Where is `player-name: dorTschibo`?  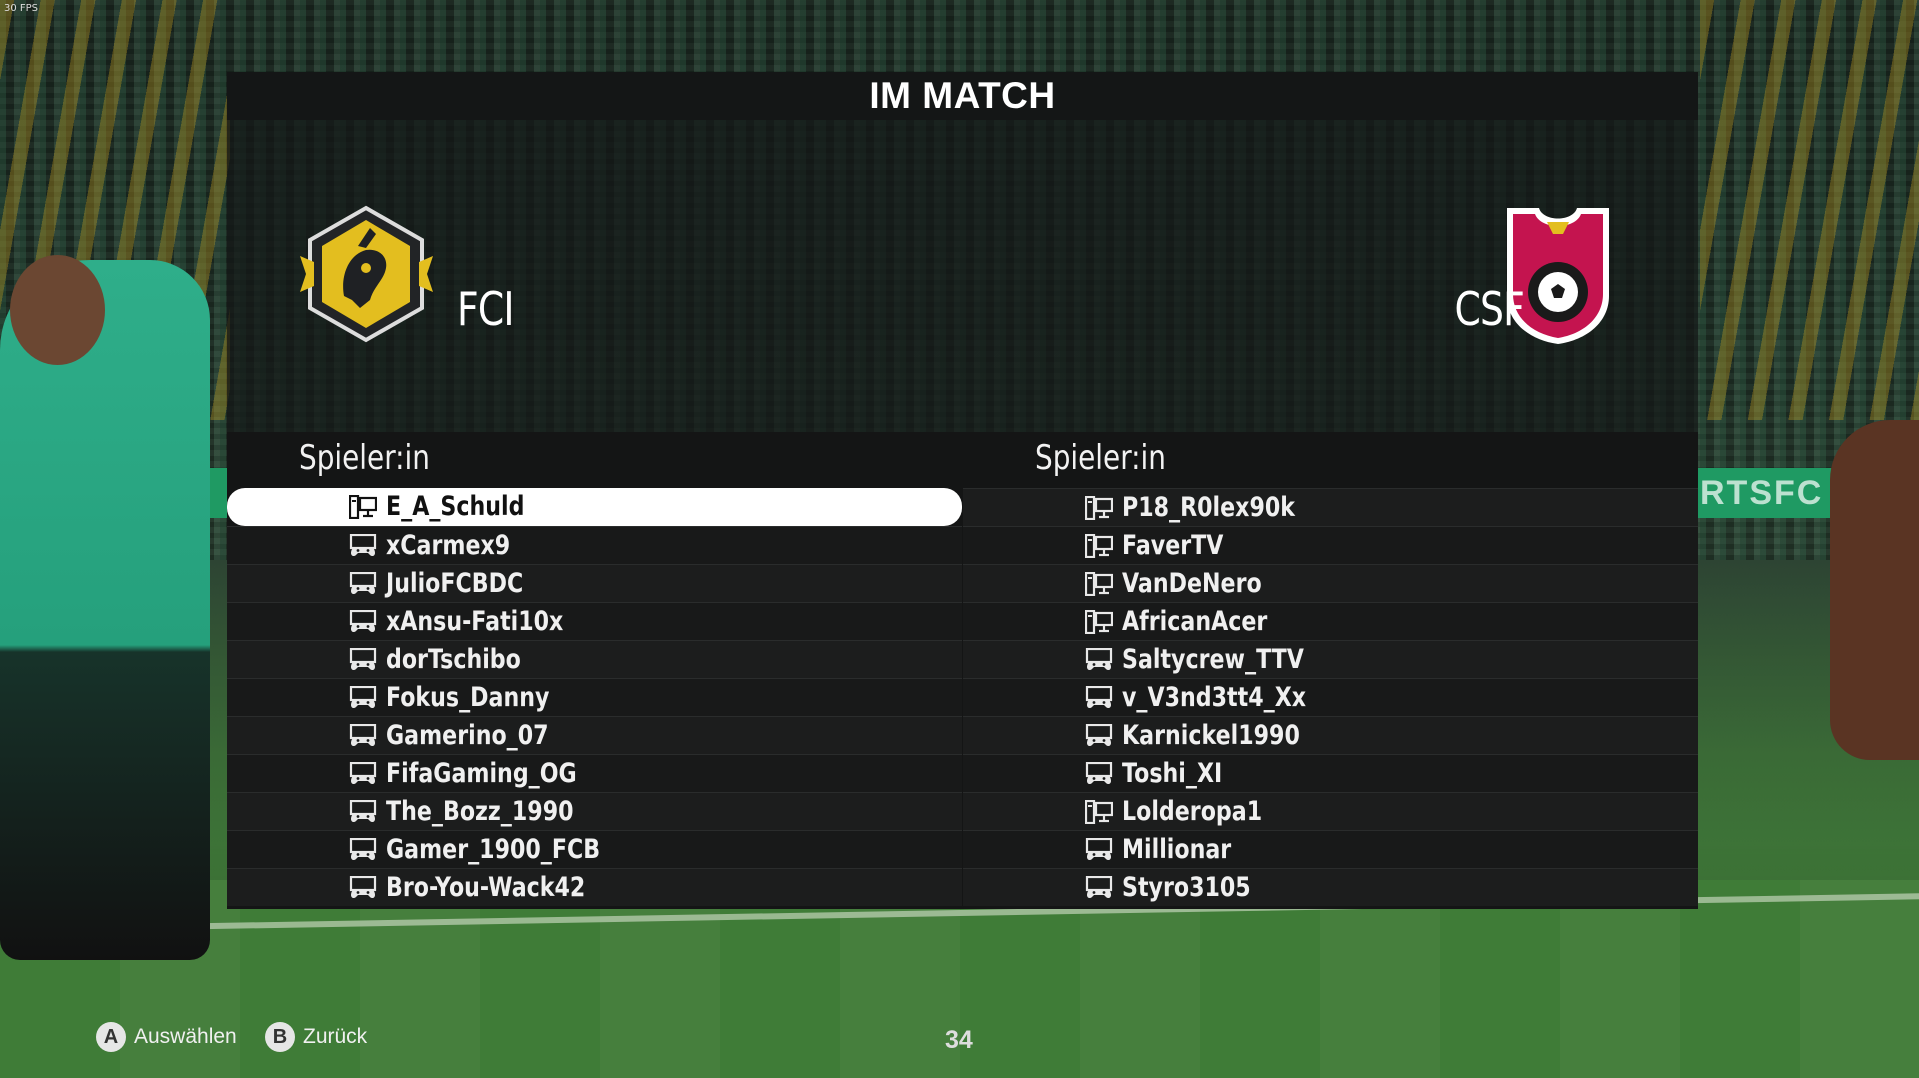
player-name: dorTschibo is located at coordinates (453, 659).